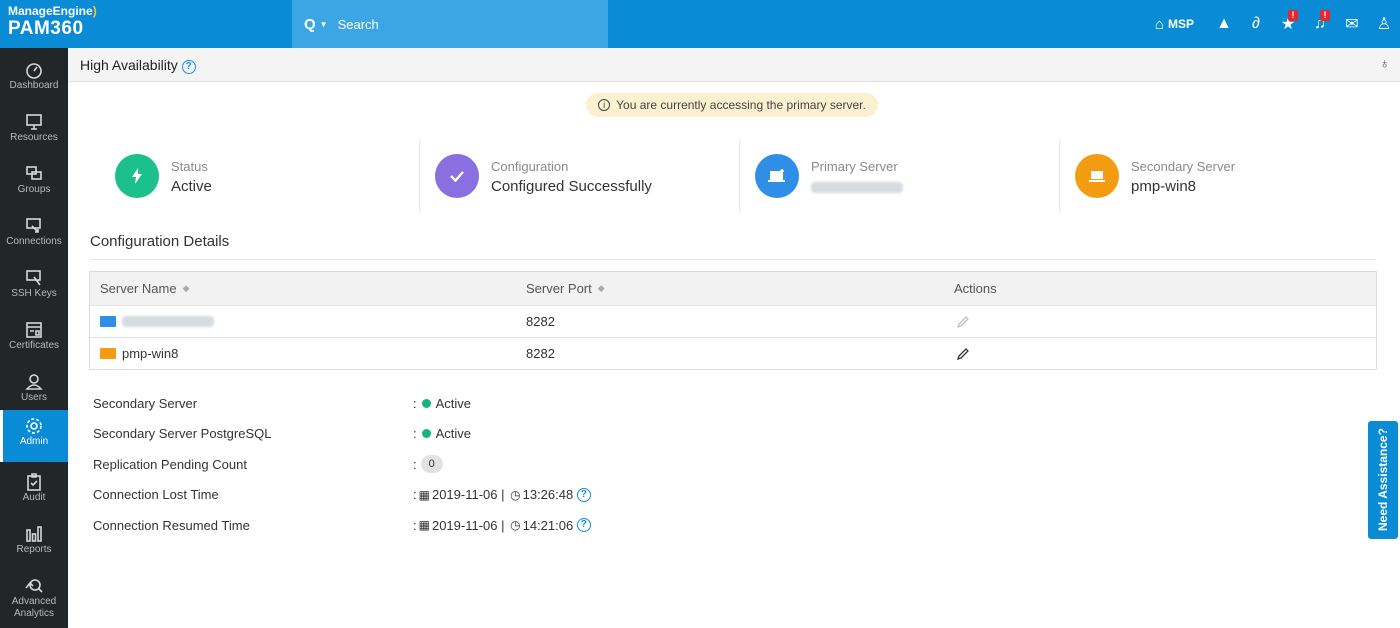 Image resolution: width=1400 pixels, height=628 pixels. What do you see at coordinates (1352, 24) in the screenshot?
I see `mail-icon: ✉` at bounding box center [1352, 24].